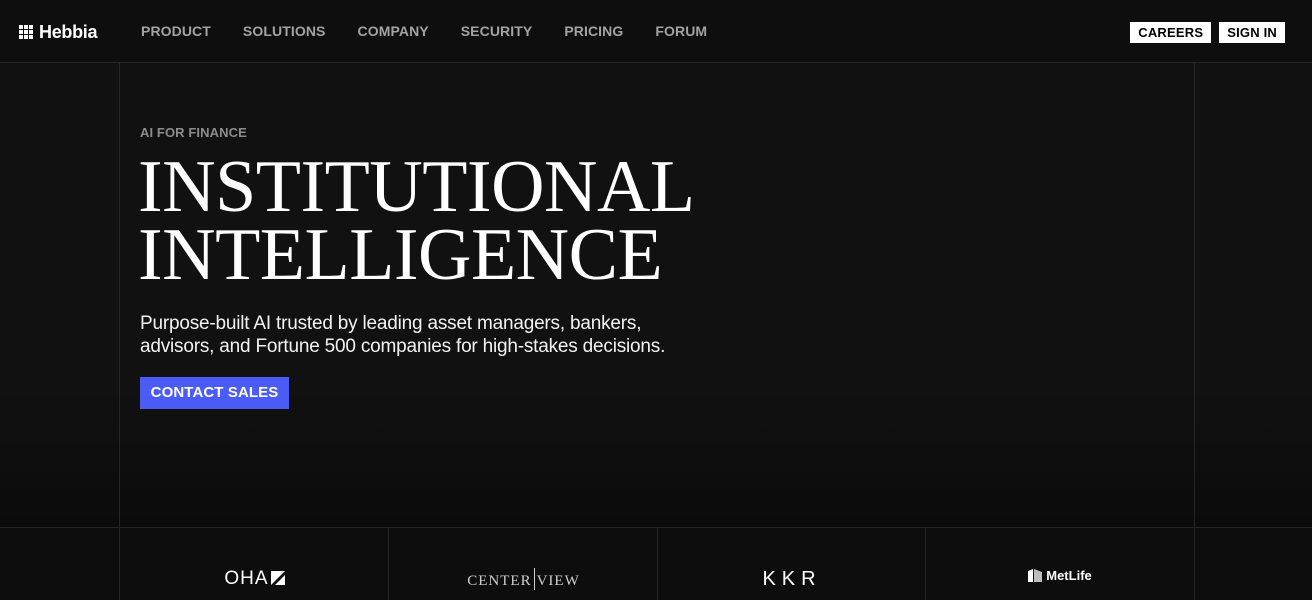  Describe the element at coordinates (1252, 32) in the screenshot. I see `sign-in-button: SIGN IN` at that location.